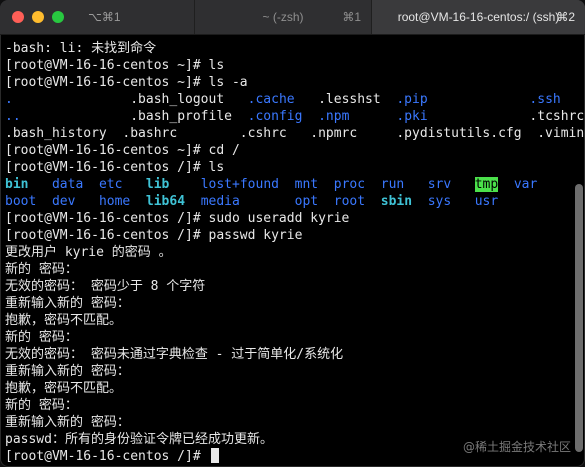 The height and width of the screenshot is (467, 585). What do you see at coordinates (288, 150) in the screenshot?
I see `terminal-line: [root@VM-16-16-centos ~]# cd /` at bounding box center [288, 150].